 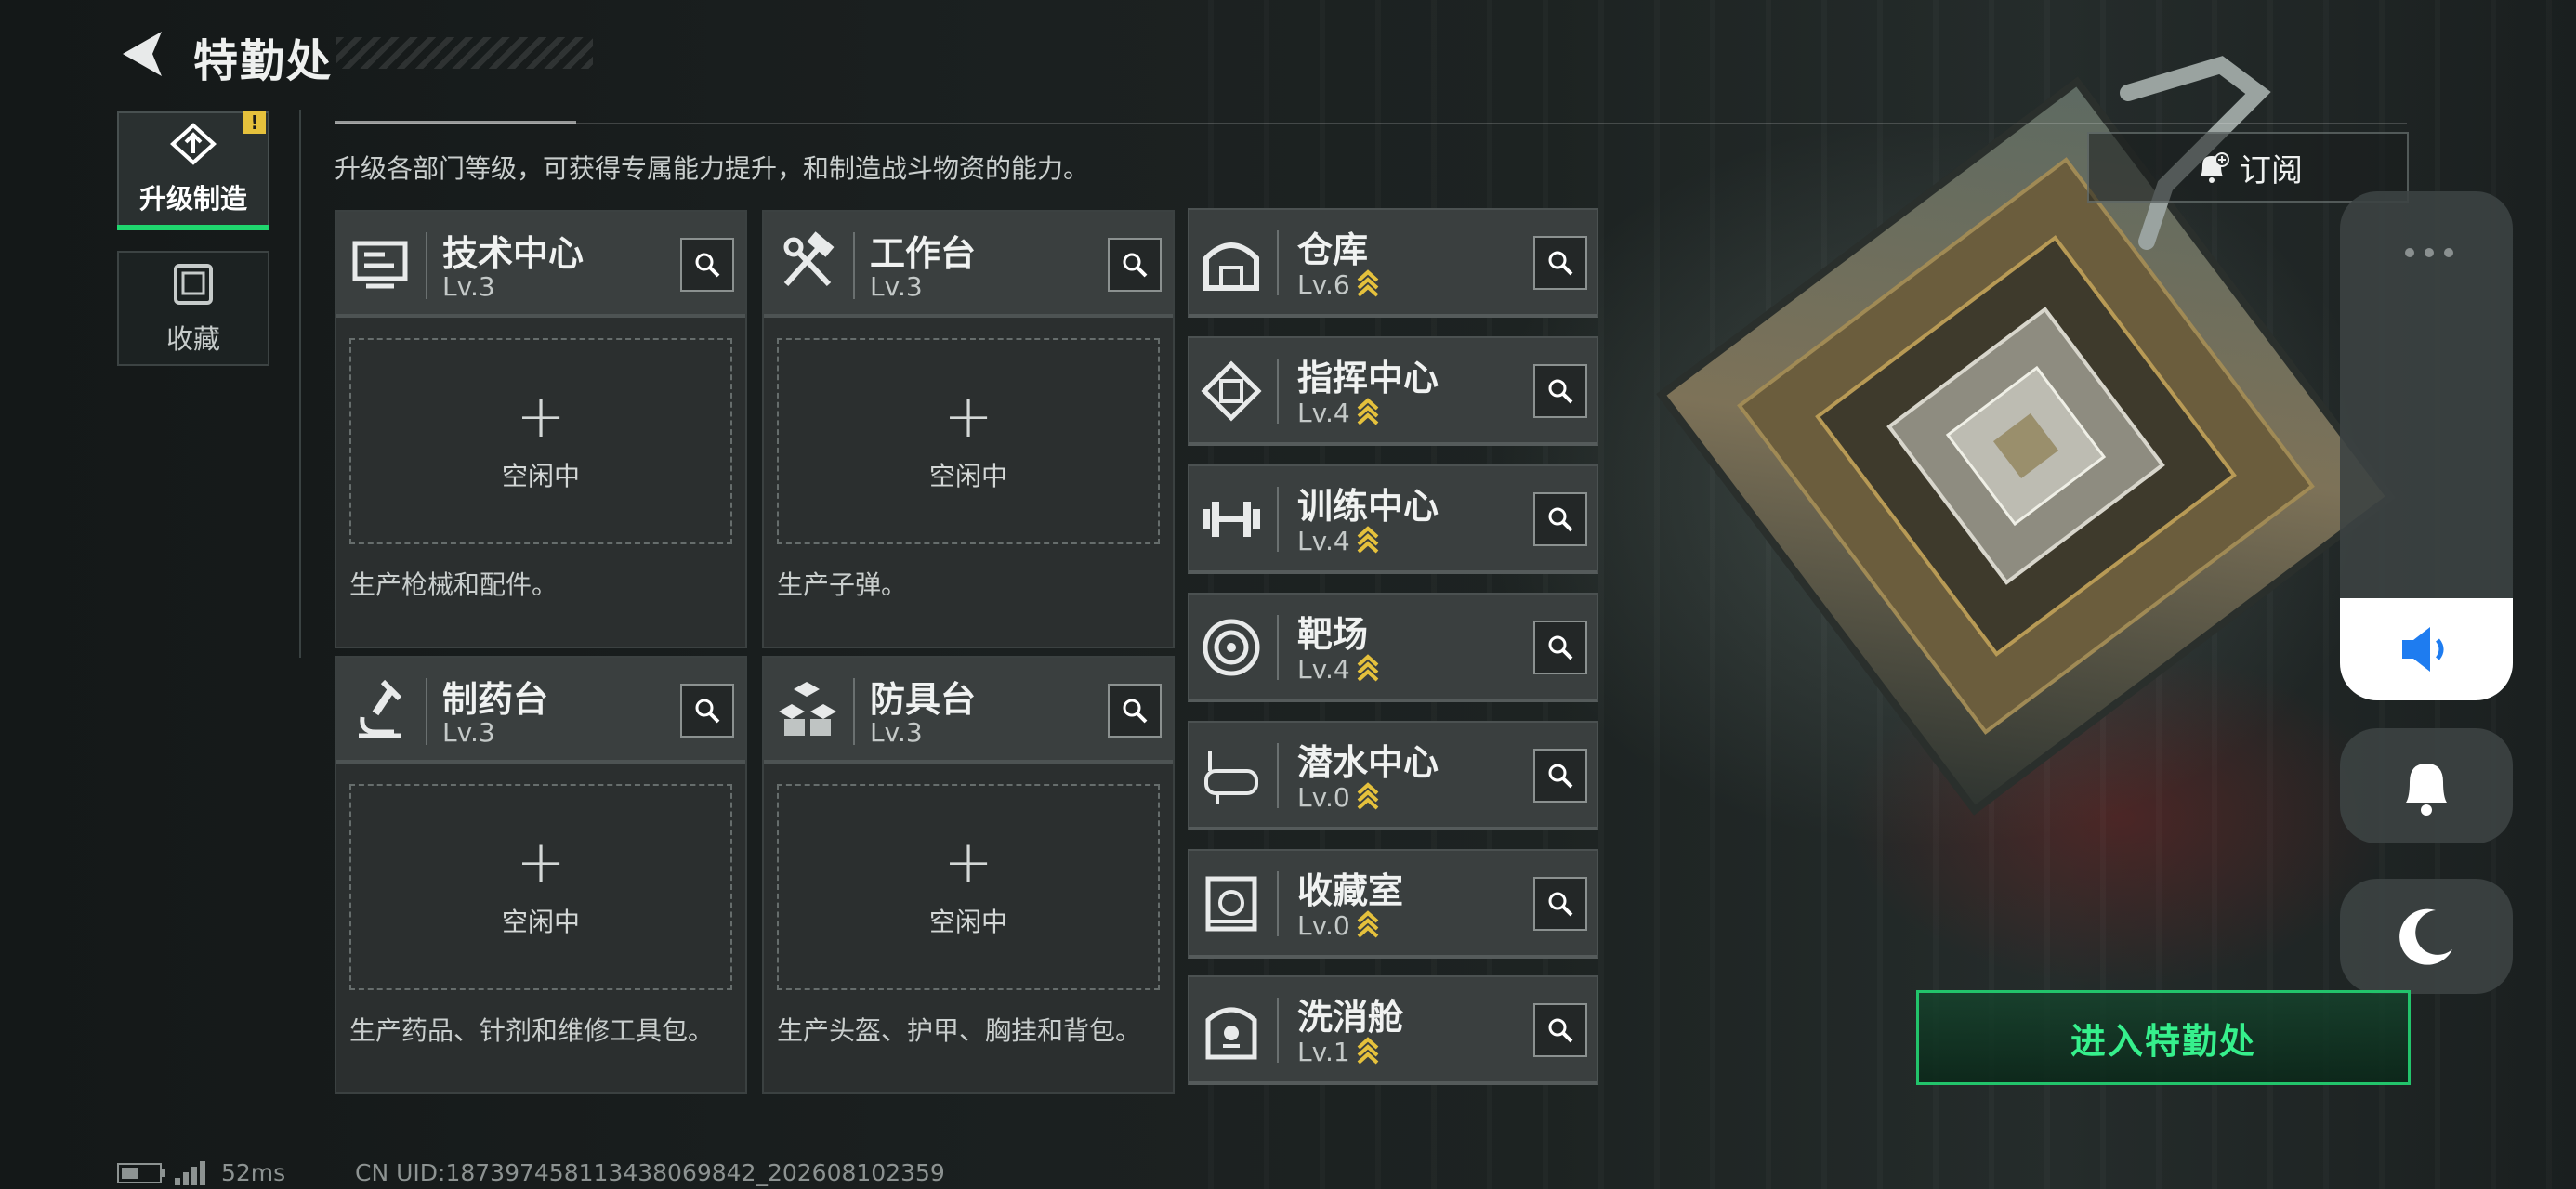 I want to click on enter-special-ops-button: 进入特勤处, so click(x=2163, y=1037).